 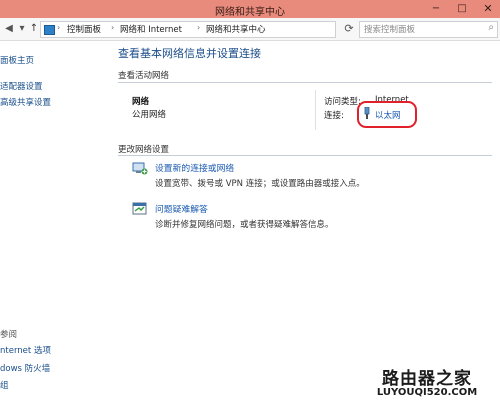 I want to click on troubleshoot-link: 问题疑难解答, so click(x=181, y=208).